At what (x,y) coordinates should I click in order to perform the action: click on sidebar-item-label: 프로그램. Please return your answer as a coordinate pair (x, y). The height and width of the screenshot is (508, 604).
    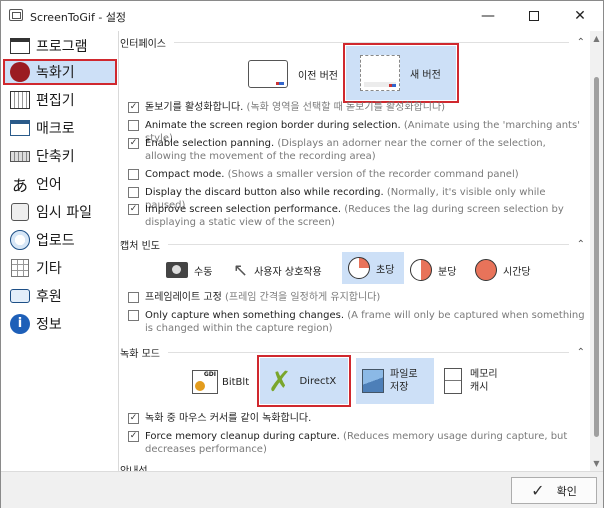
    Looking at the image, I should click on (62, 47).